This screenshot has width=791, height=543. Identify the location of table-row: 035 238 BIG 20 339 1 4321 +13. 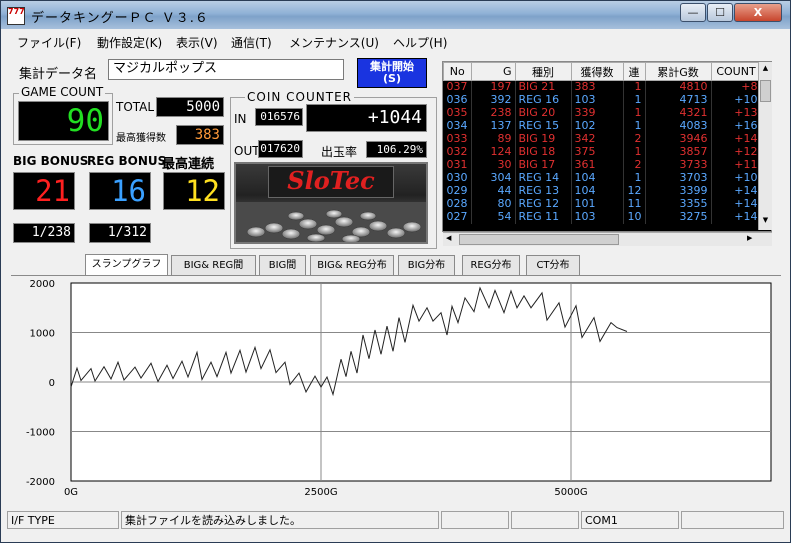
(602, 113).